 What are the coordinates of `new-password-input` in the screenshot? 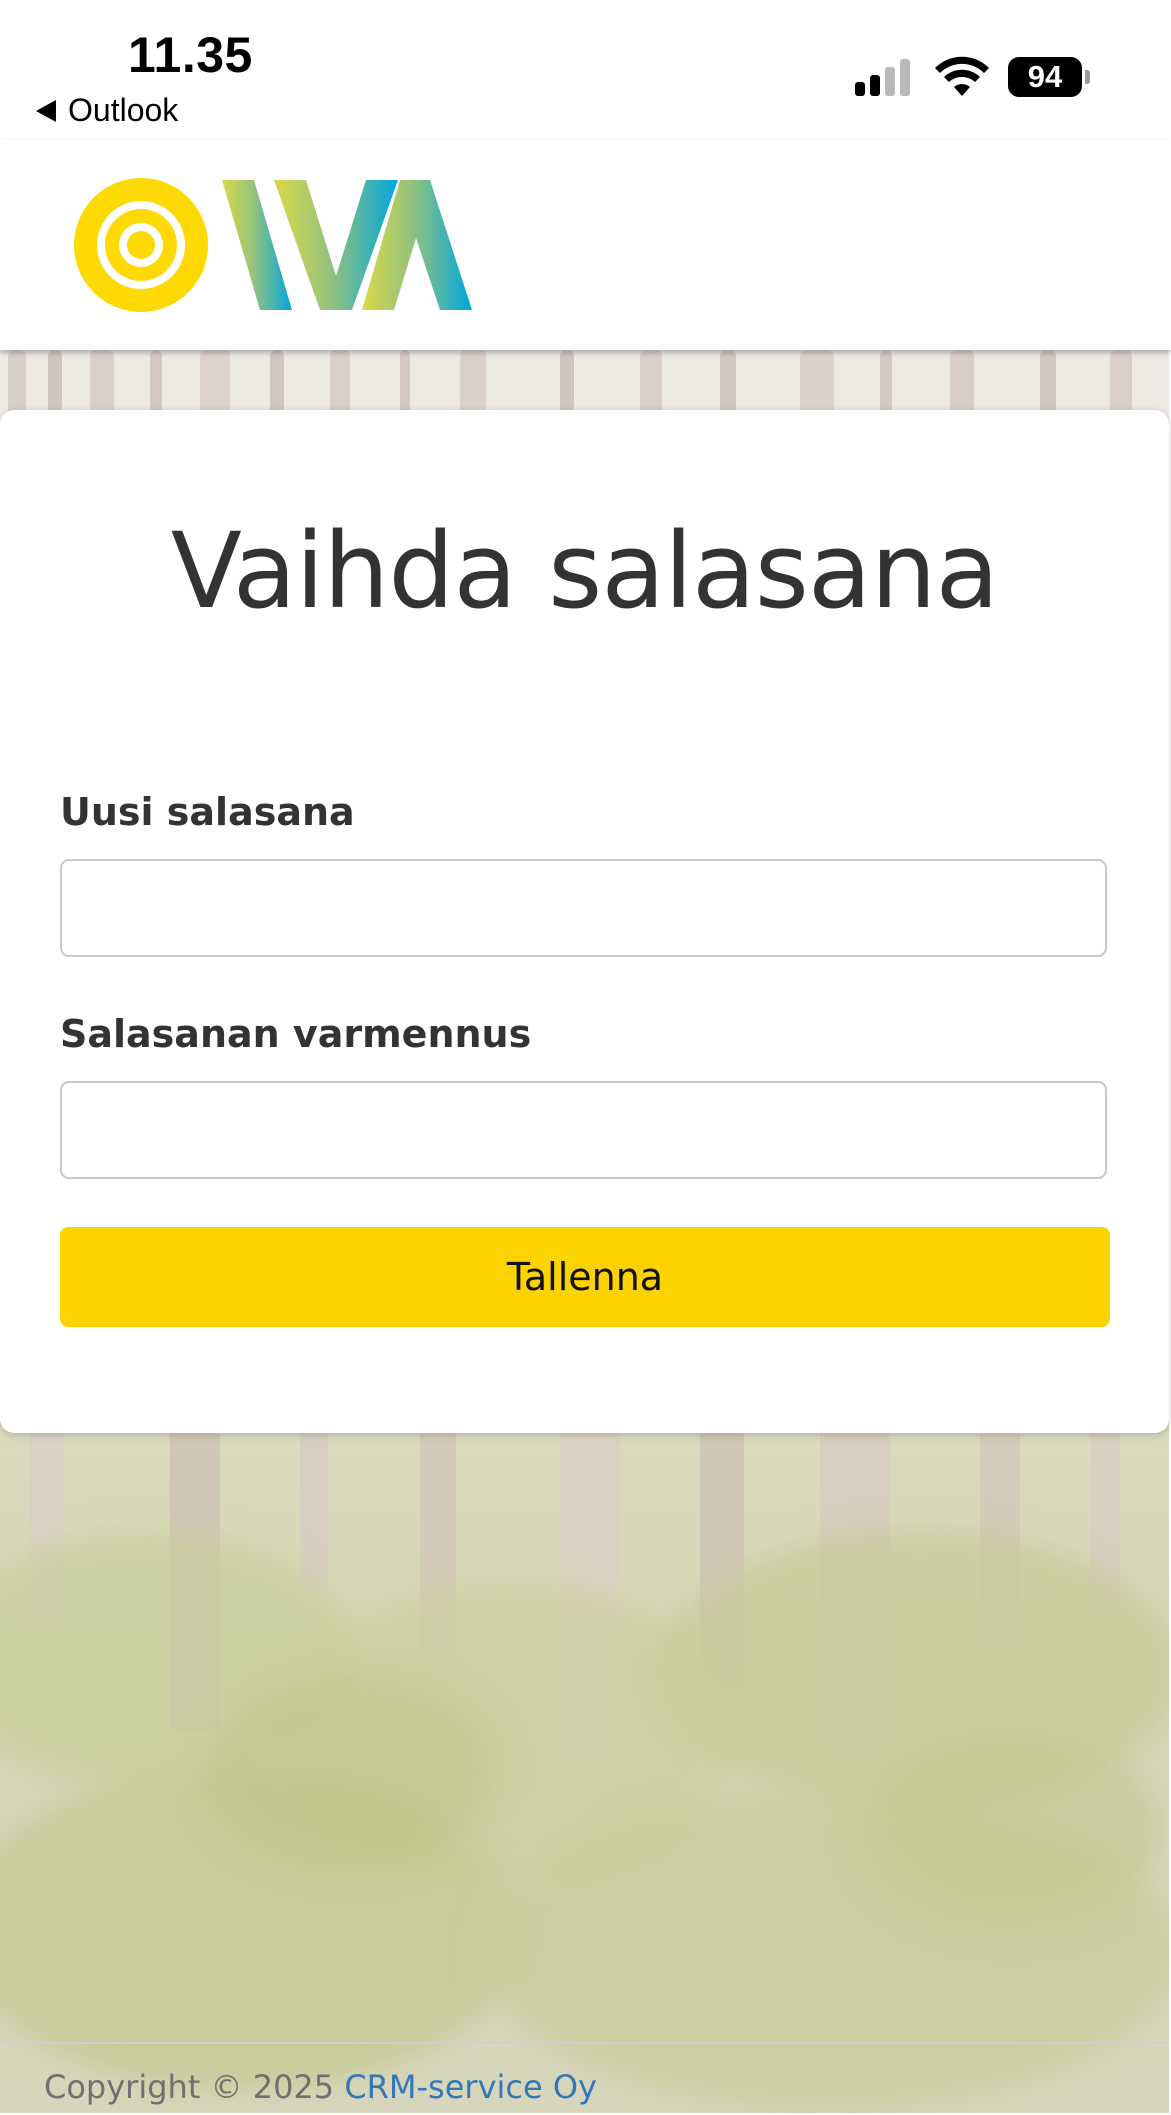 It's located at (583, 908).